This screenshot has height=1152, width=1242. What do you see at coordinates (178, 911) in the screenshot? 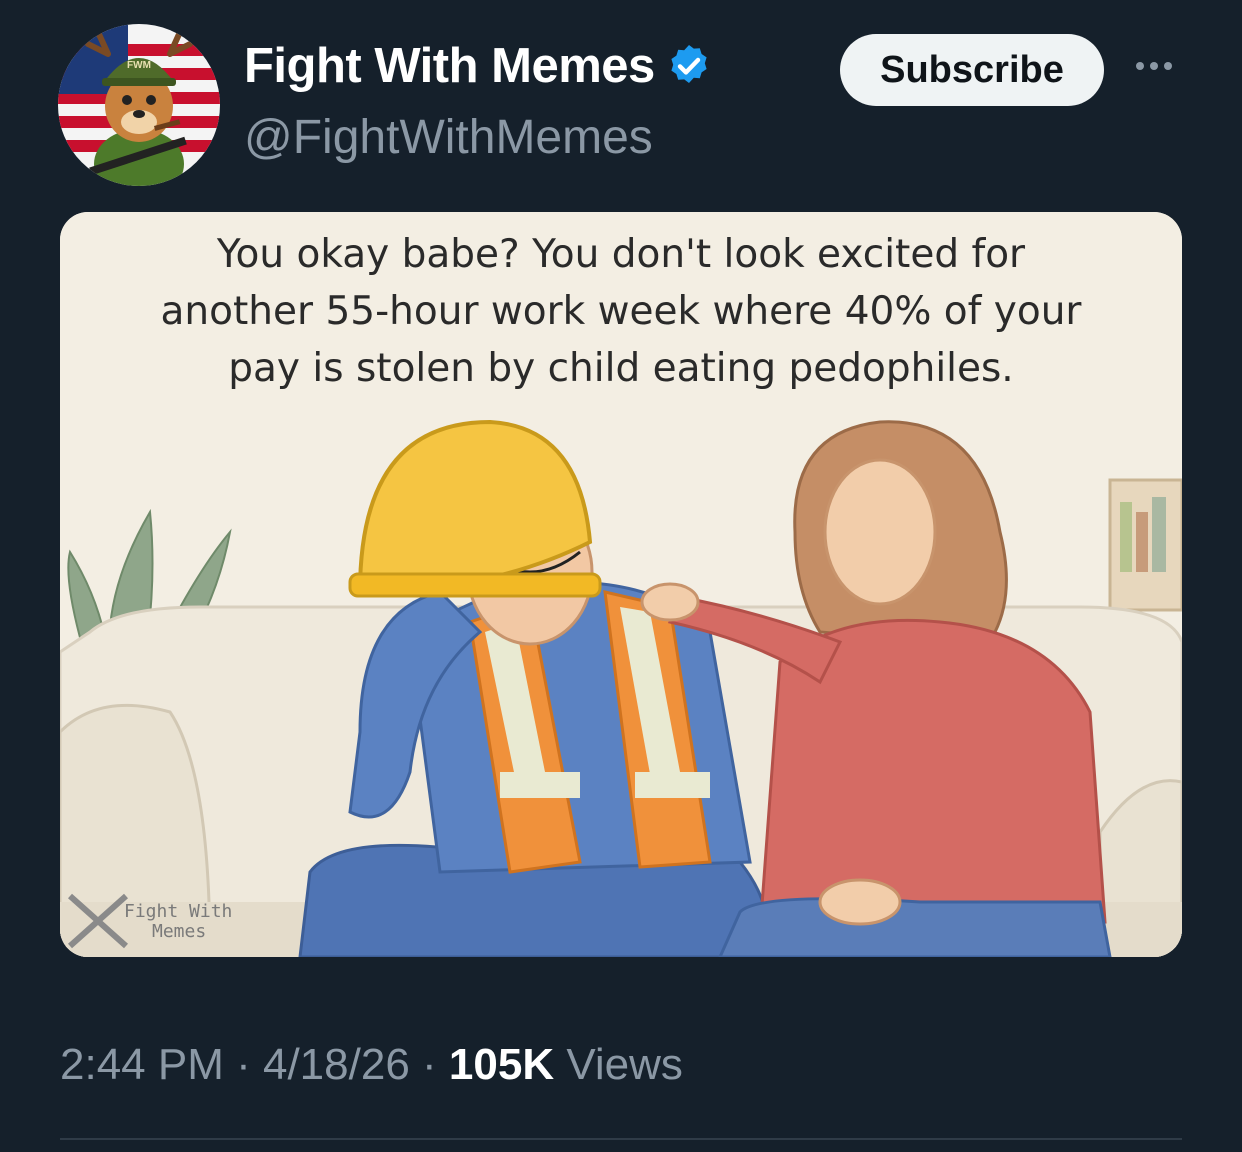
I see `watermark-line: Fight With` at bounding box center [178, 911].